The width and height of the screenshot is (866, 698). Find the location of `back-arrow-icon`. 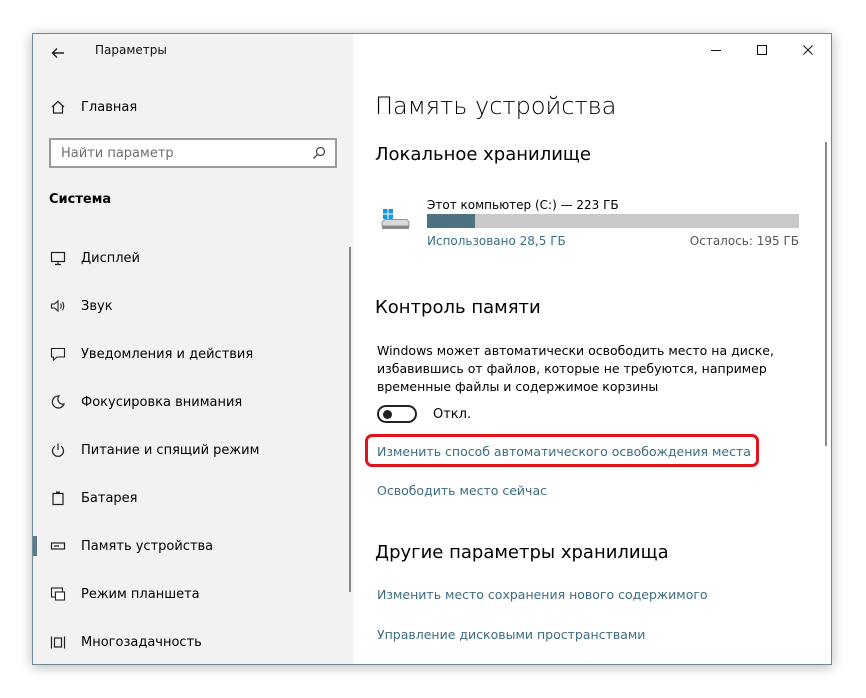

back-arrow-icon is located at coordinates (57, 53).